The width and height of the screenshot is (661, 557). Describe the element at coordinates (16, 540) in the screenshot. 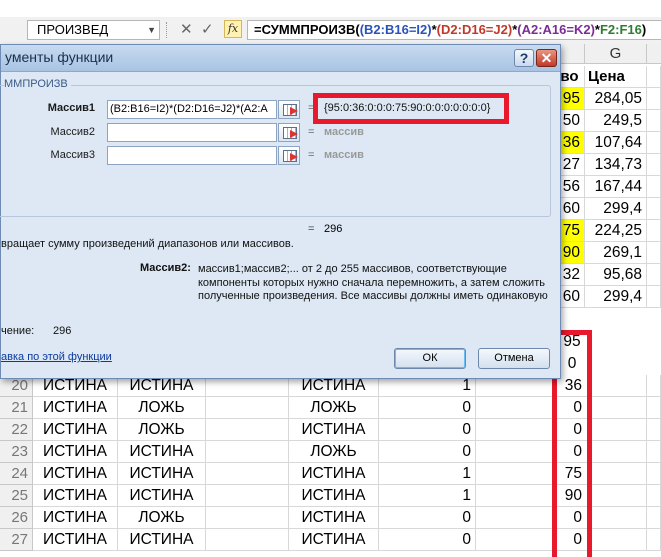

I see `row-header: 27` at that location.